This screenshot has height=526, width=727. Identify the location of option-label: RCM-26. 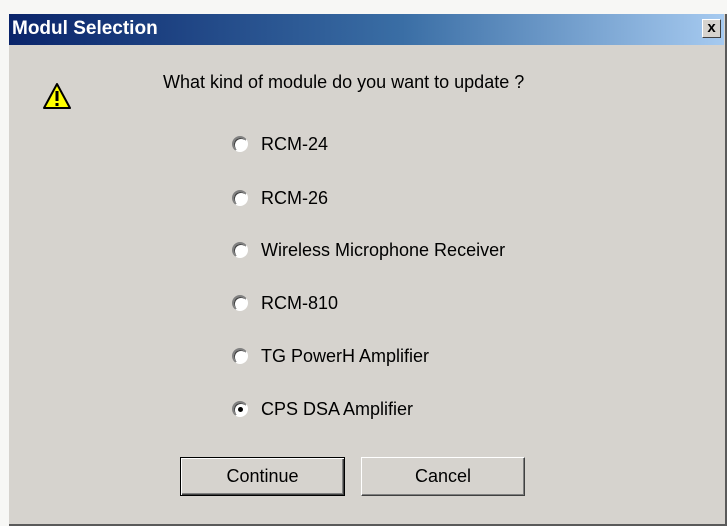
(295, 197).